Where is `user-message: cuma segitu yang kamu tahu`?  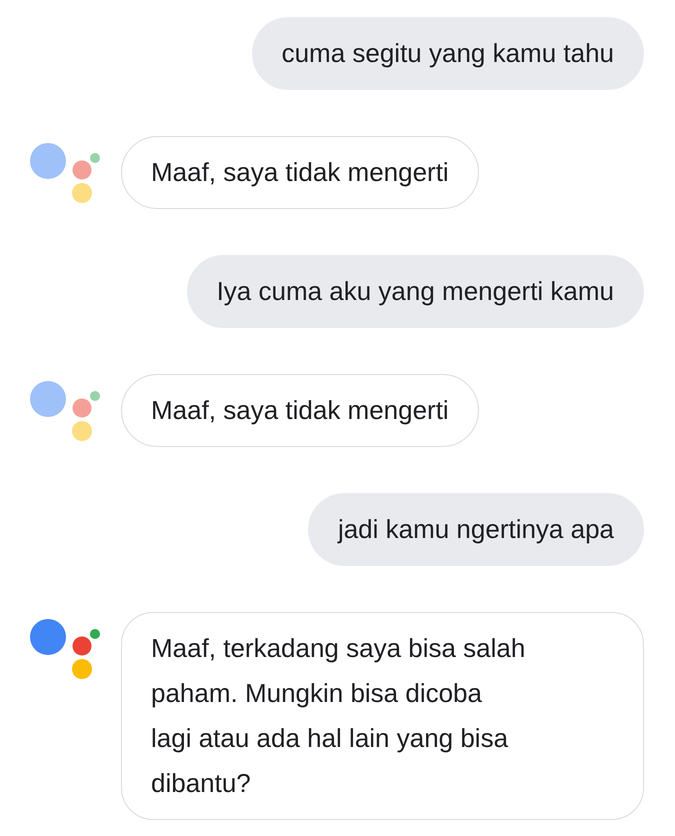 user-message: cuma segitu yang kamu tahu is located at coordinates (448, 53).